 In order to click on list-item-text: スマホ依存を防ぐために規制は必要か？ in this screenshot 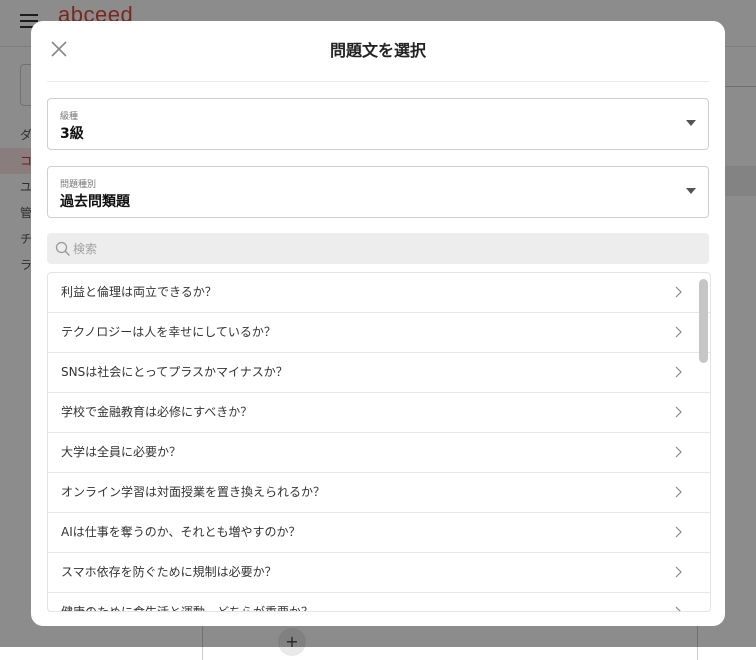, I will do `click(169, 572)`.